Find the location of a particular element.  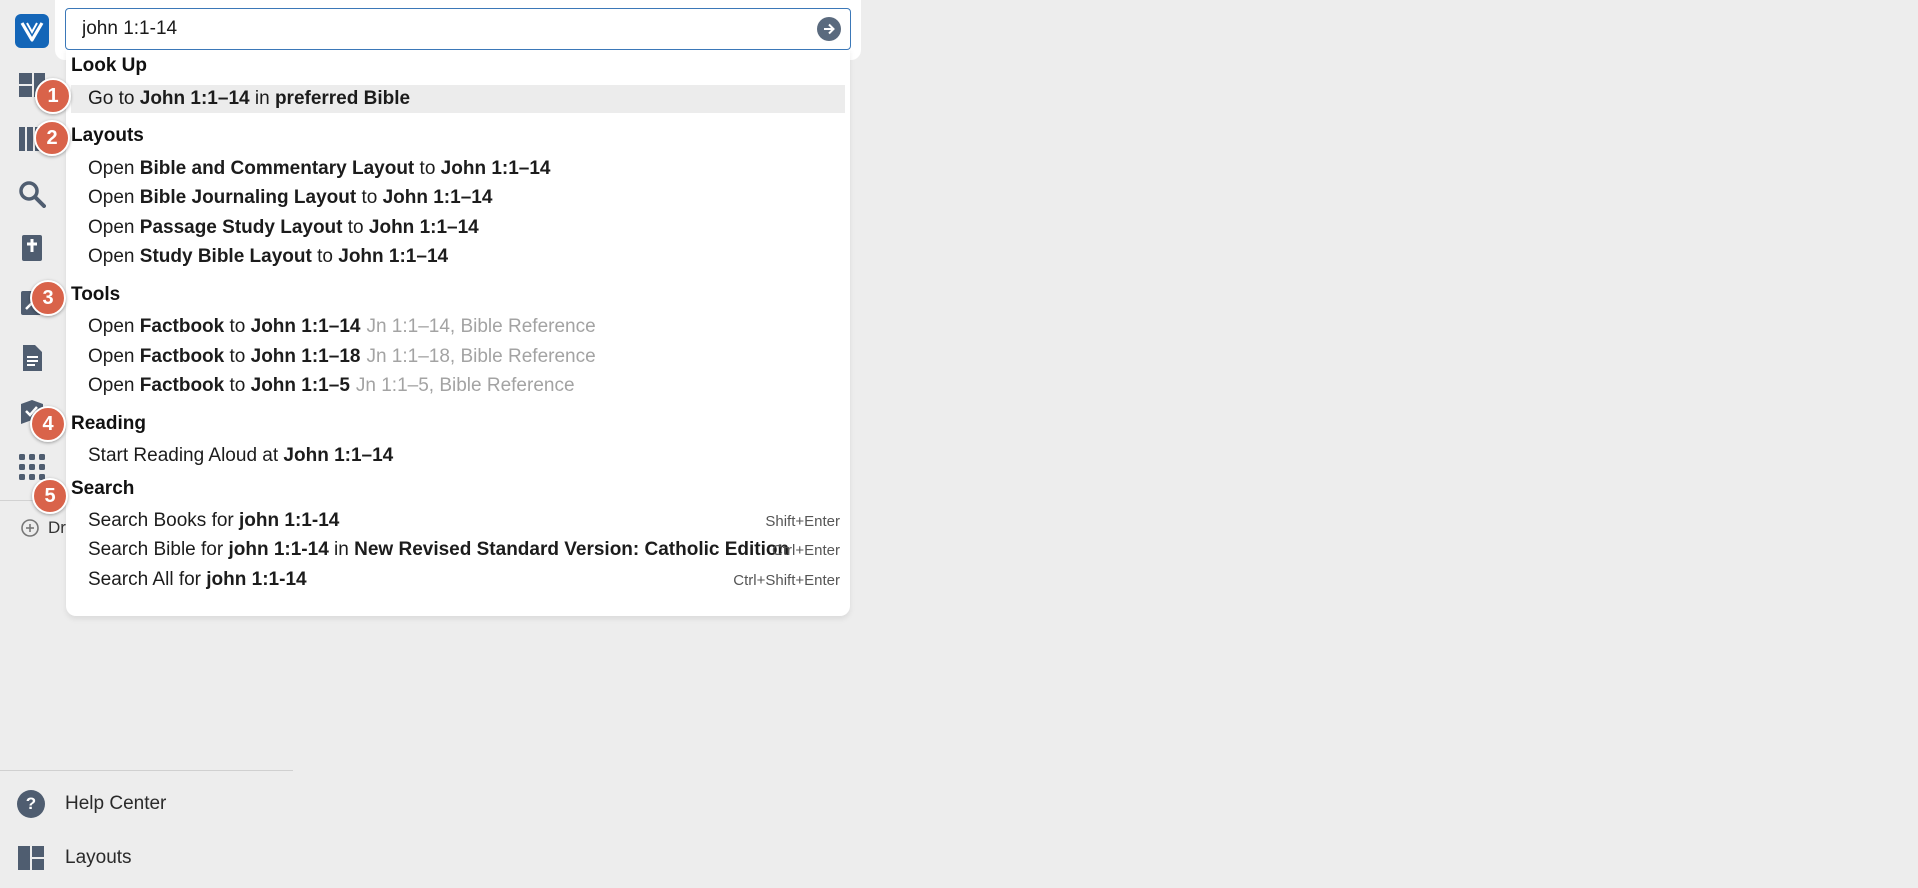

suggestion-item: Go to John 1:1–14 in preferred Bible is located at coordinates (458, 99).